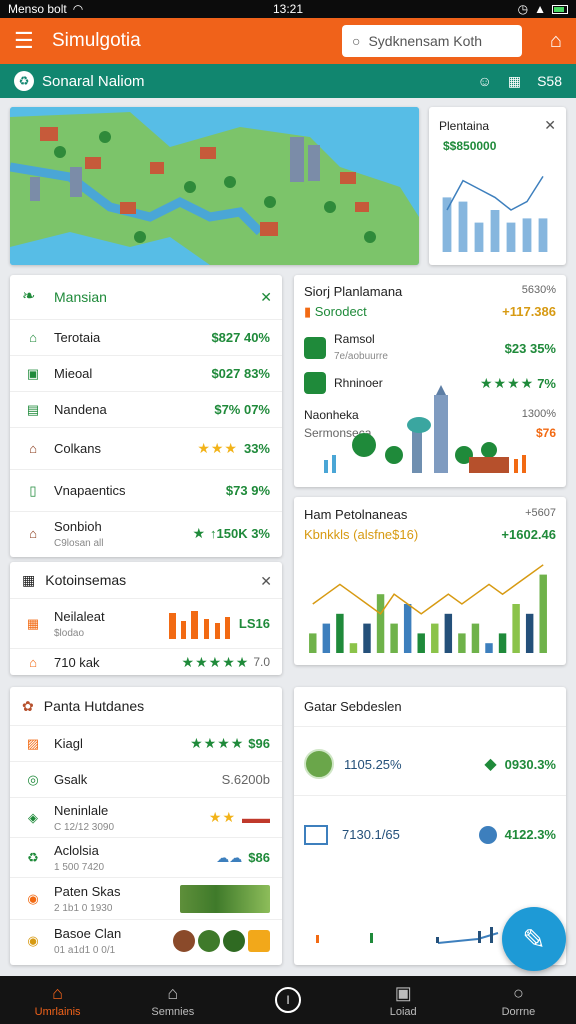 This screenshot has width=576, height=1024. I want to click on performance-chart, so click(428, 608).